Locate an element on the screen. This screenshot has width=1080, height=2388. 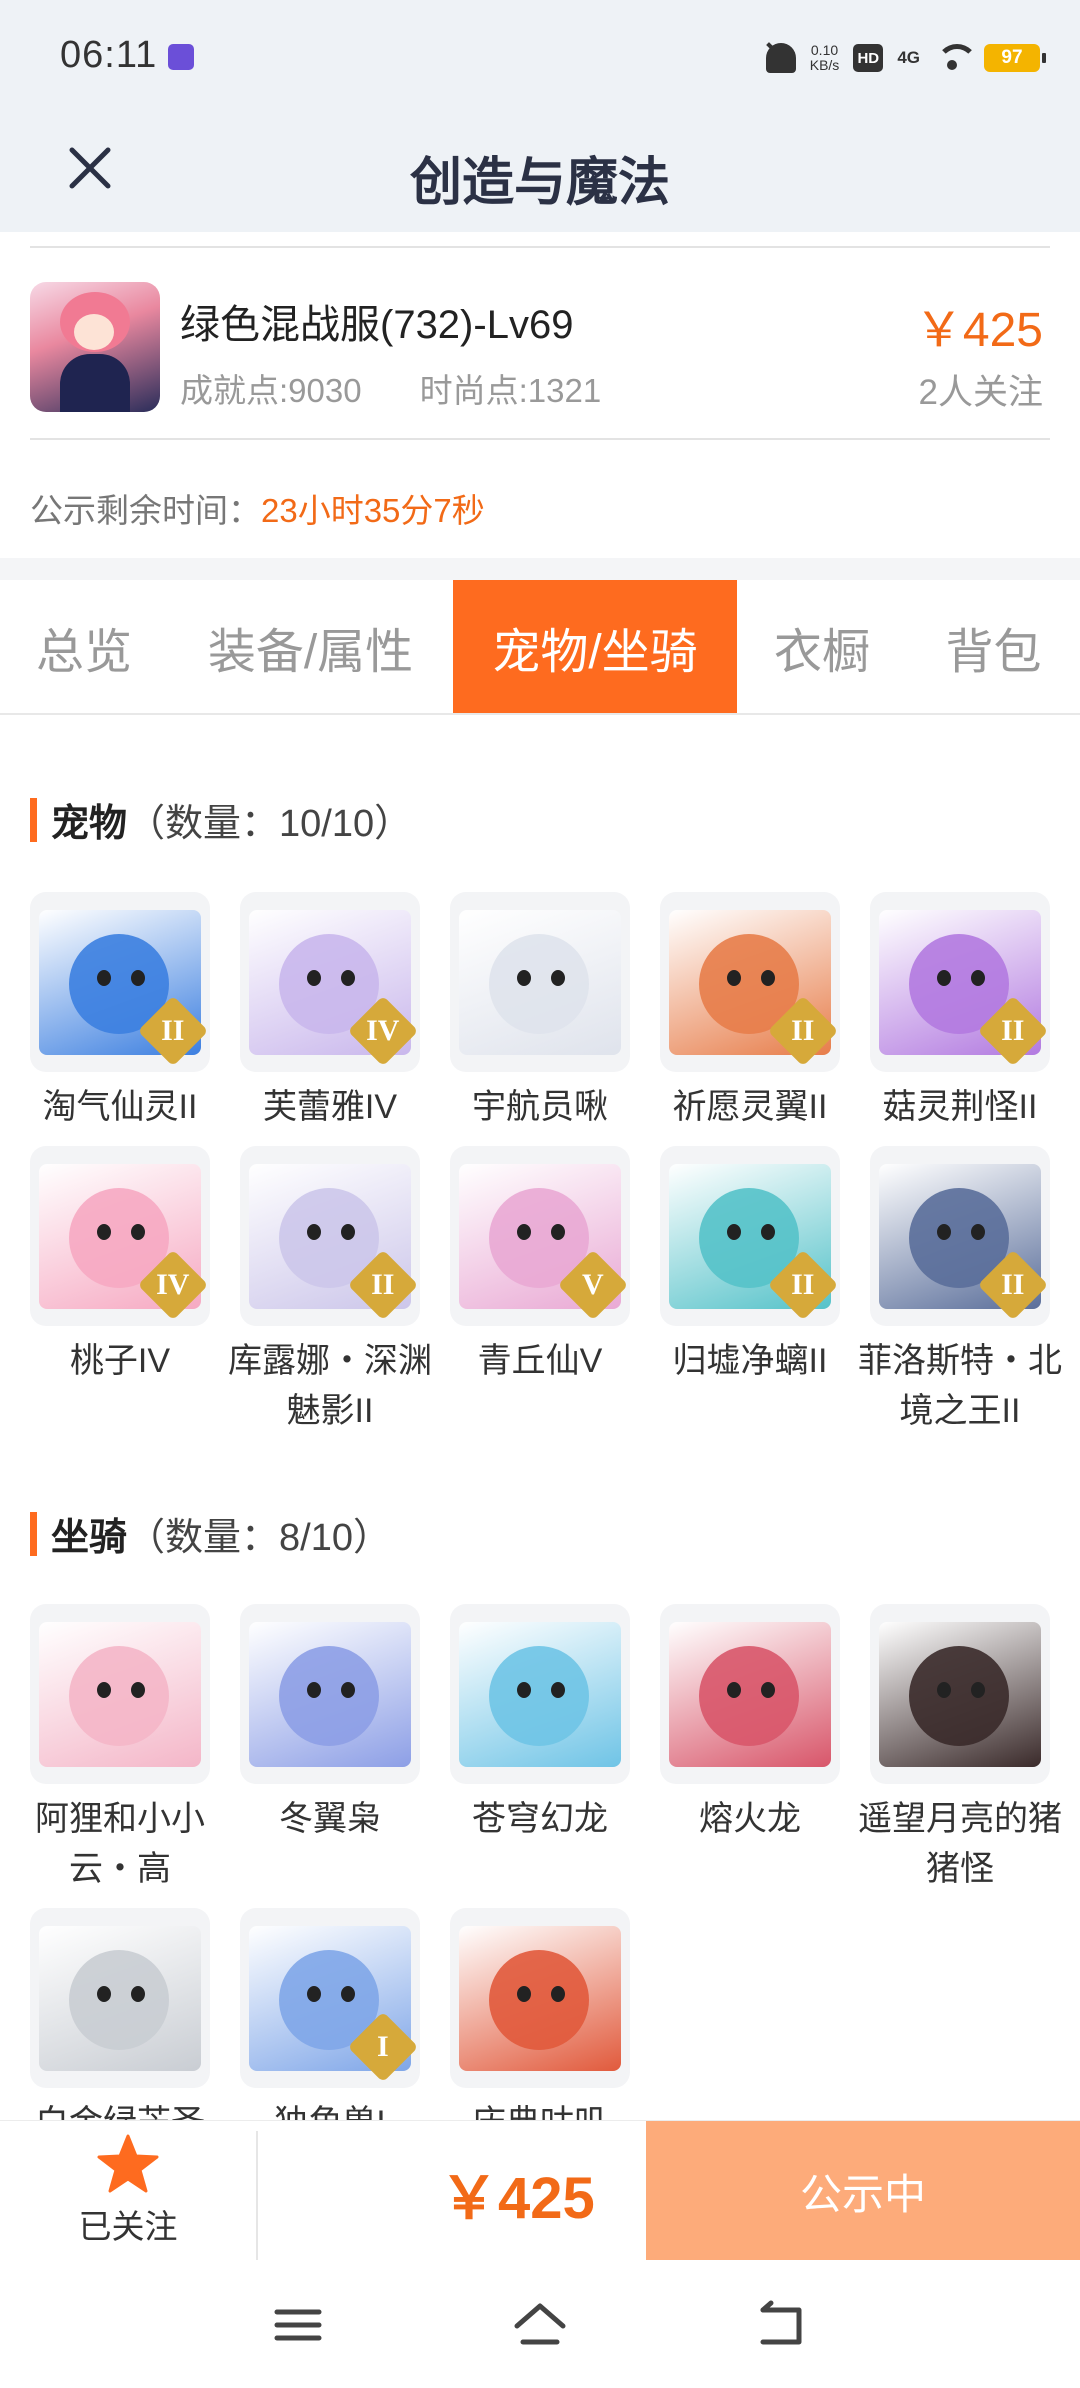
grid-item: 白金绿芒圣 is located at coordinates (120, 2028).